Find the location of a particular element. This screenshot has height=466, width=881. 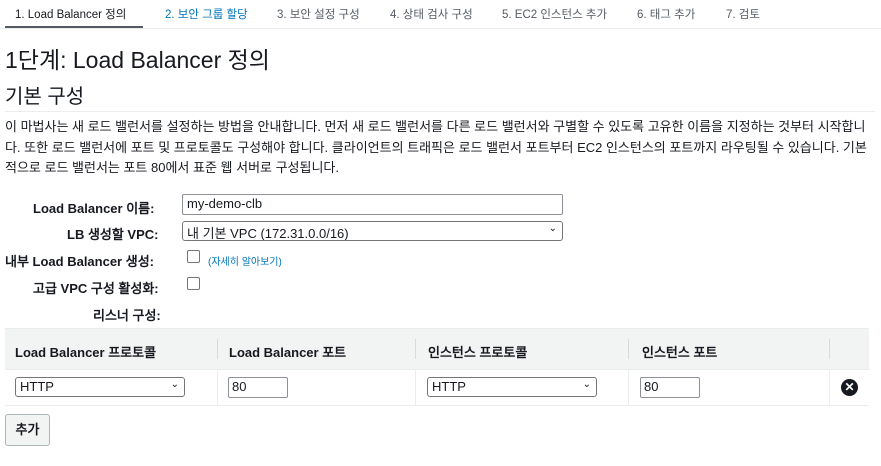

header-instance-protocol: 인스턴스 프로토콜 is located at coordinates (478, 352).